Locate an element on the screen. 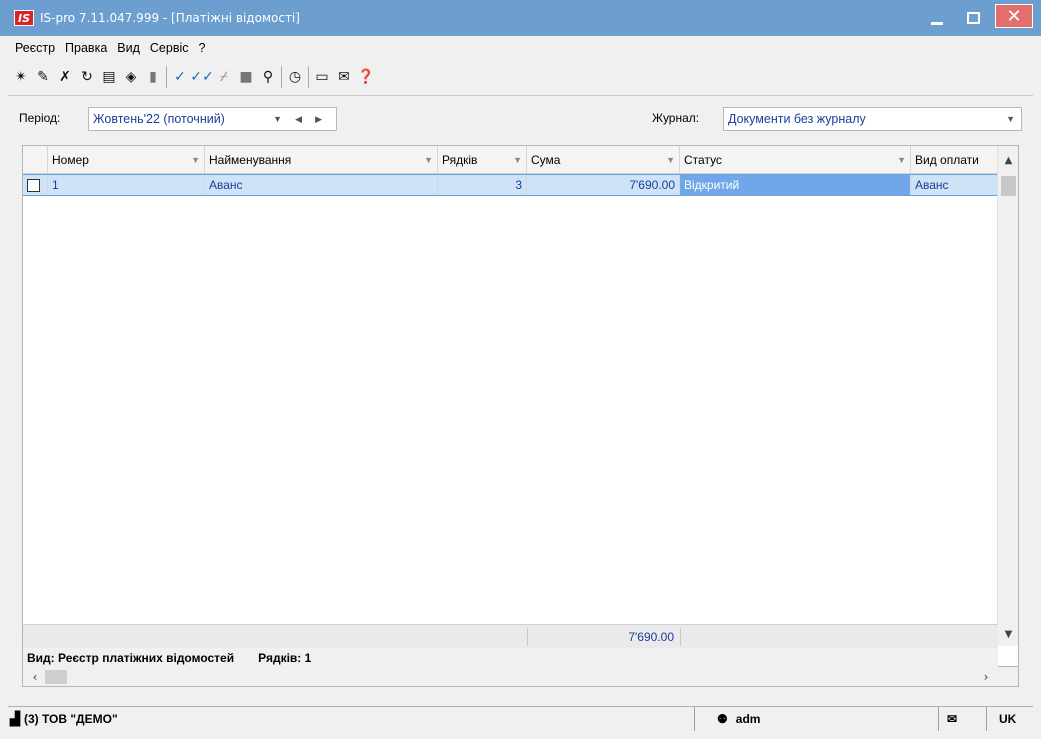  journal-value: Документи без журналу is located at coordinates (797, 119).